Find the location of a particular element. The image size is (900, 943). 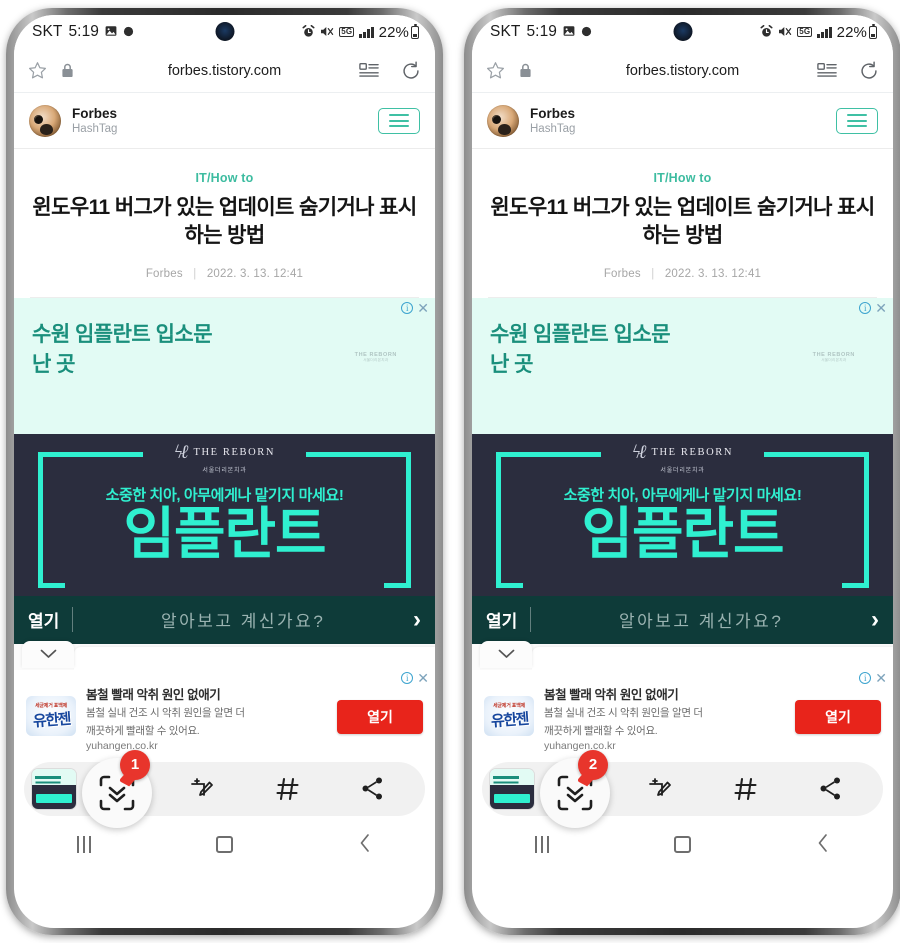

status-bar-right: 5G 22% is located at coordinates (360, 32).